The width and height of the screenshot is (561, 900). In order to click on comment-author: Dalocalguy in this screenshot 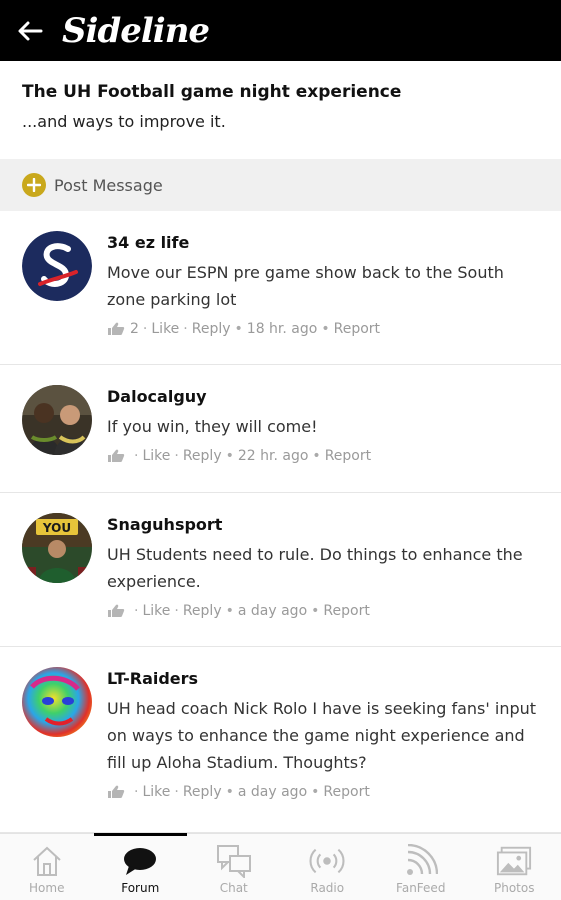, I will do `click(327, 397)`.